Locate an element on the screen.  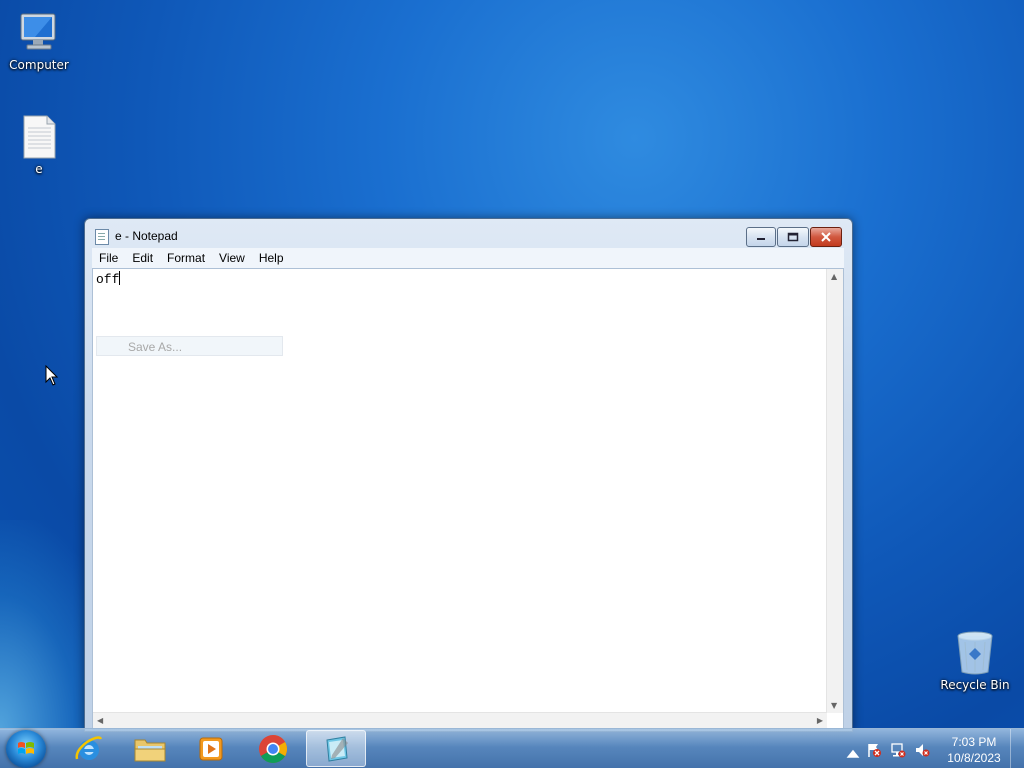
close-icon is located at coordinates (826, 237).